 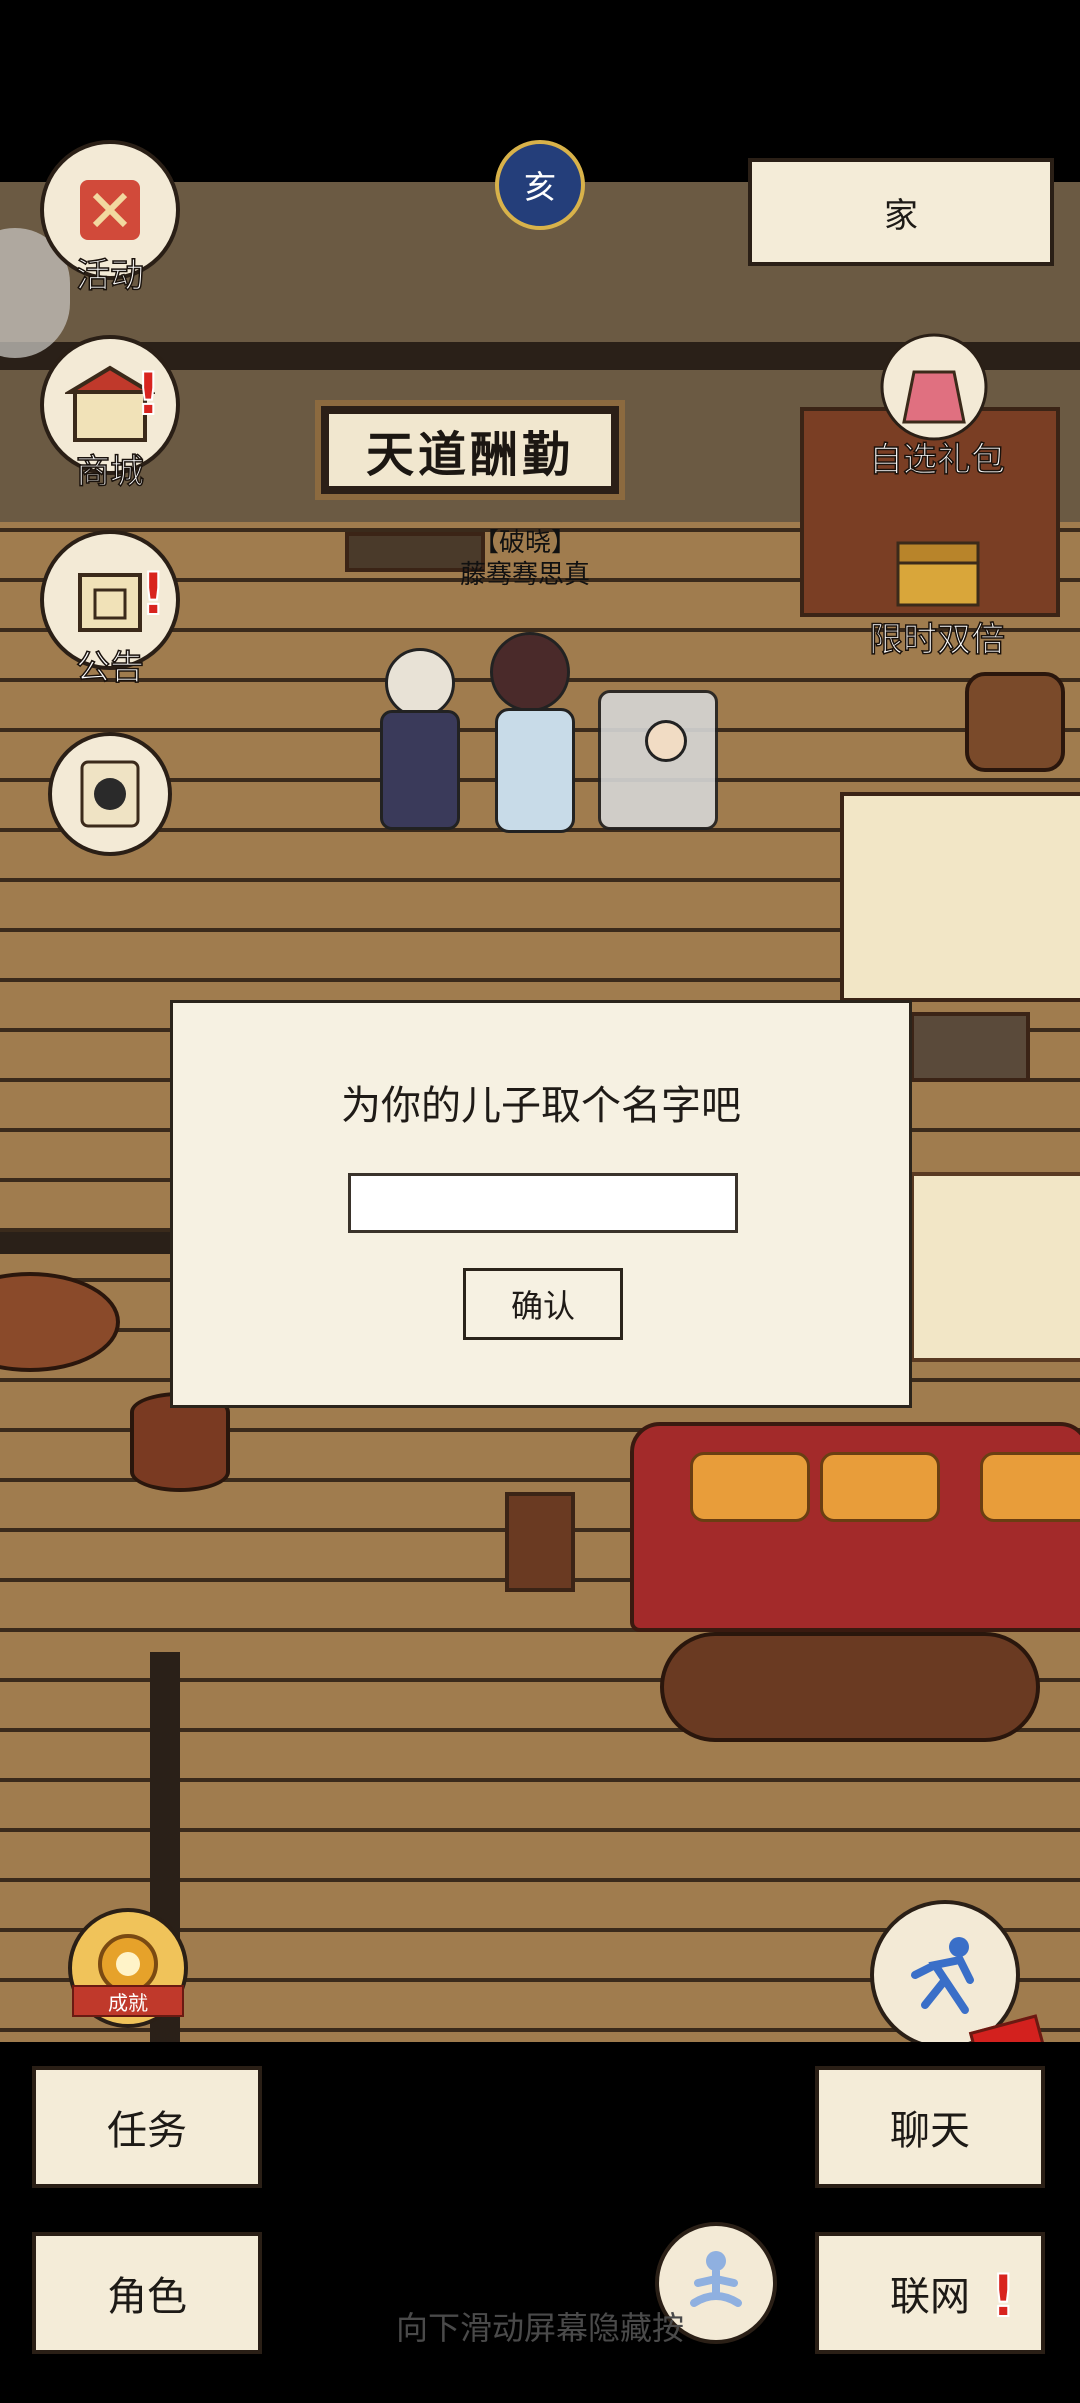 What do you see at coordinates (539, 2328) in the screenshot?
I see `swipe-hint: 向下滑动屏幕隐藏按` at bounding box center [539, 2328].